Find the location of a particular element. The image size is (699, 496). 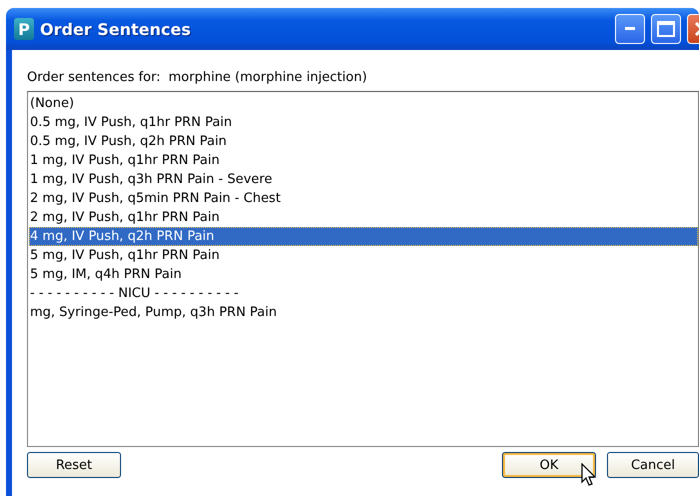

list-item: 0.5 mg, IV Push, q2h PRN Pain is located at coordinates (363, 141).